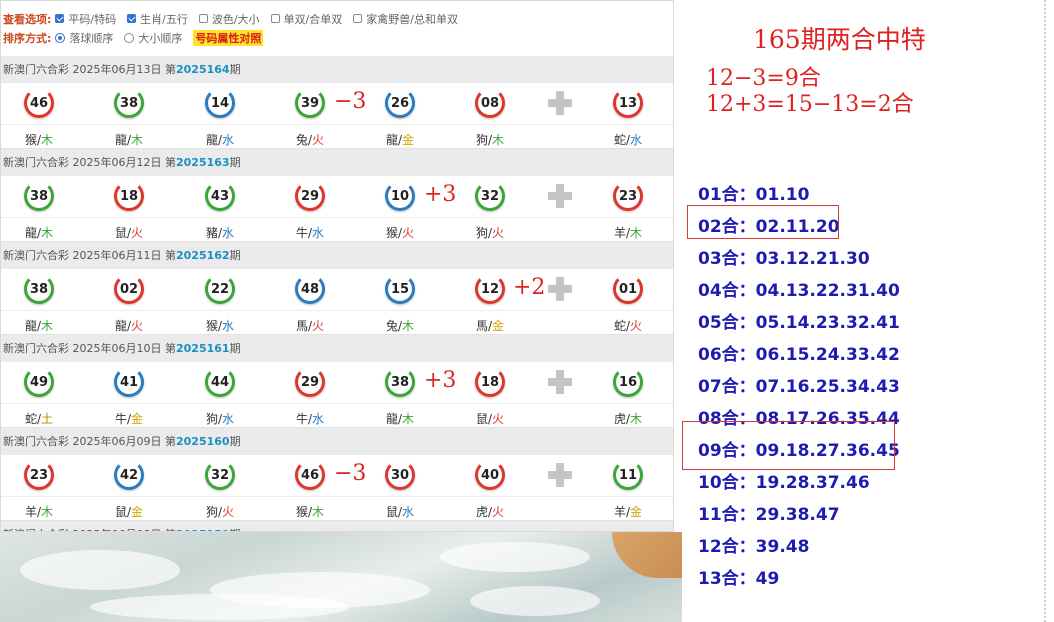 Image resolution: width=1054 pixels, height=622 pixels. What do you see at coordinates (799, 323) in the screenshot?
I see `he-list-item: 05合：05.14.23.32.41` at bounding box center [799, 323].